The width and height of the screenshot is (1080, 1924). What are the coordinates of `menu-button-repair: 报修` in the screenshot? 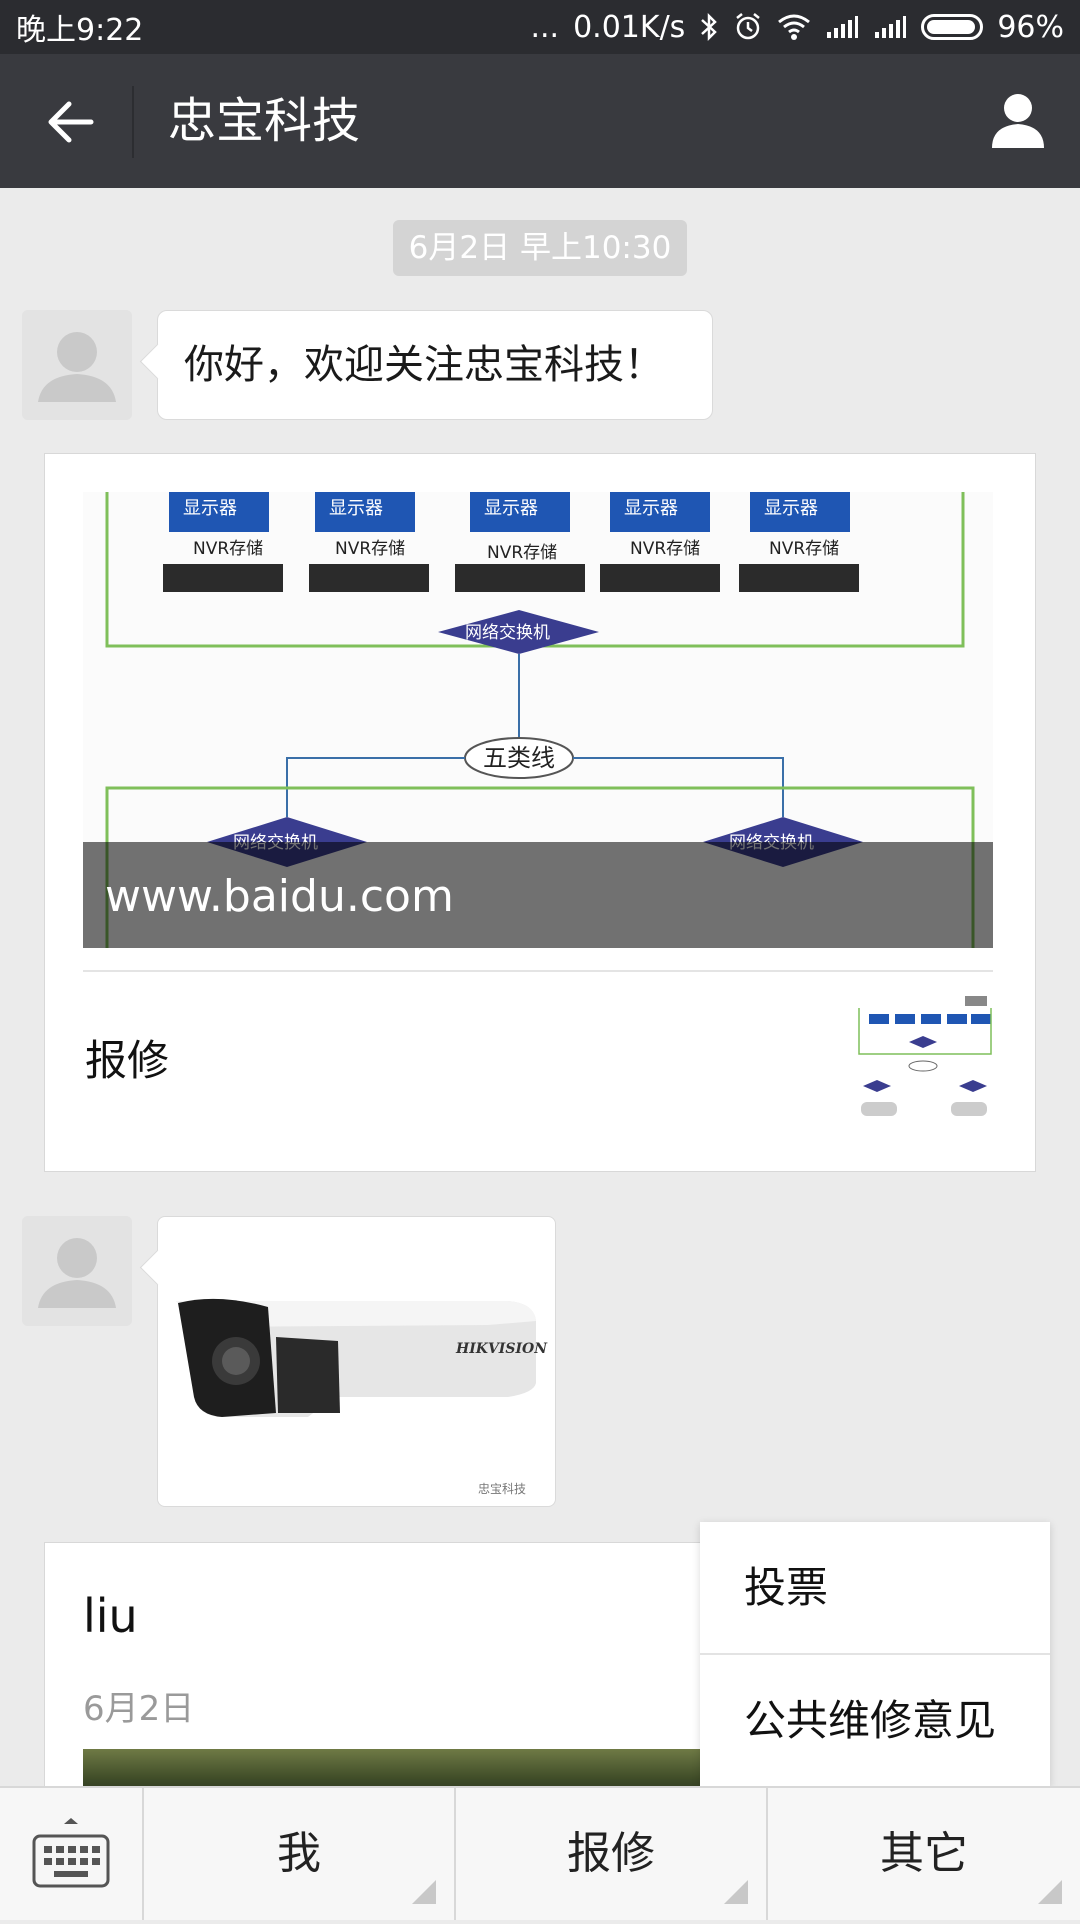 It's located at (611, 1854).